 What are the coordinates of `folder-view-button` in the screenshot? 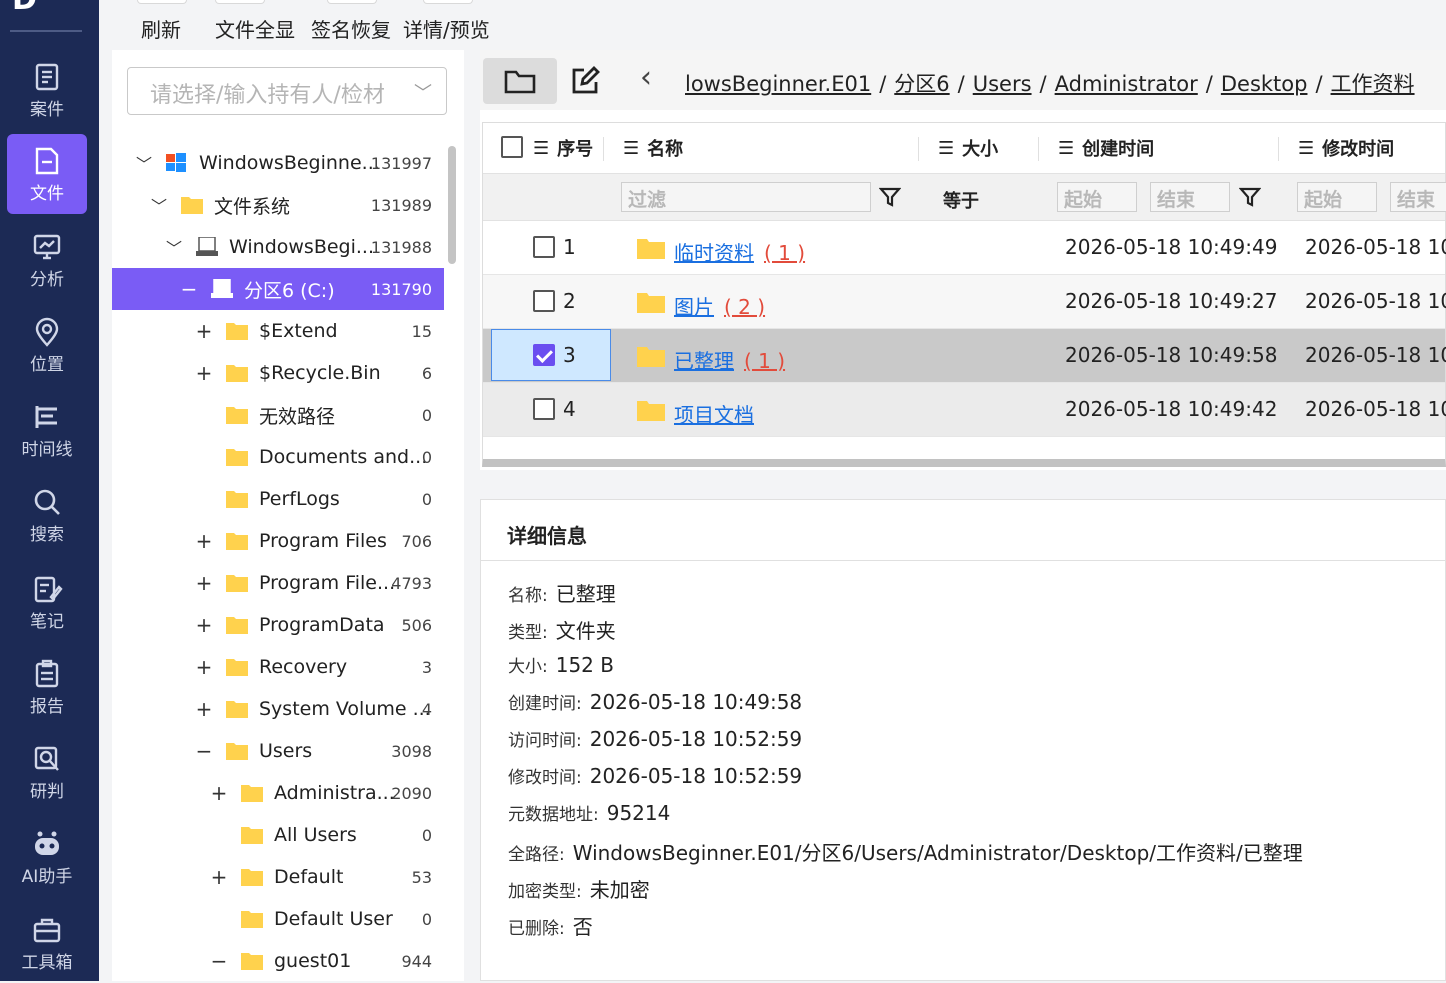 It's located at (520, 81).